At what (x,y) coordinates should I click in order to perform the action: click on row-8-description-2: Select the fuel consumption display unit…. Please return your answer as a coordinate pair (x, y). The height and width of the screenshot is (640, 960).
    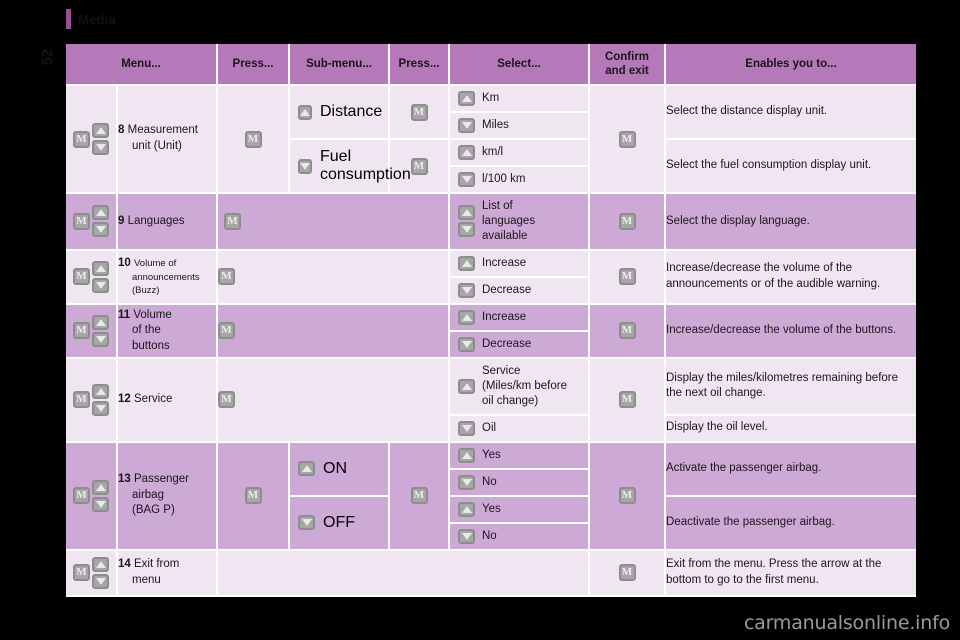
    Looking at the image, I should click on (791, 167).